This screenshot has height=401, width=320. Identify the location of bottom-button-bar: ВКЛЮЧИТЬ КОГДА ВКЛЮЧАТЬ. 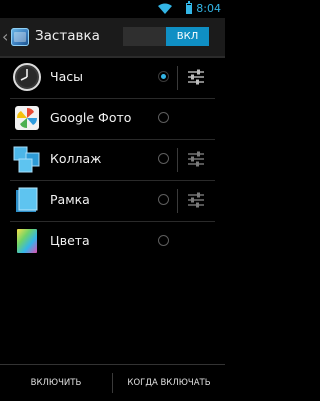
(112, 382).